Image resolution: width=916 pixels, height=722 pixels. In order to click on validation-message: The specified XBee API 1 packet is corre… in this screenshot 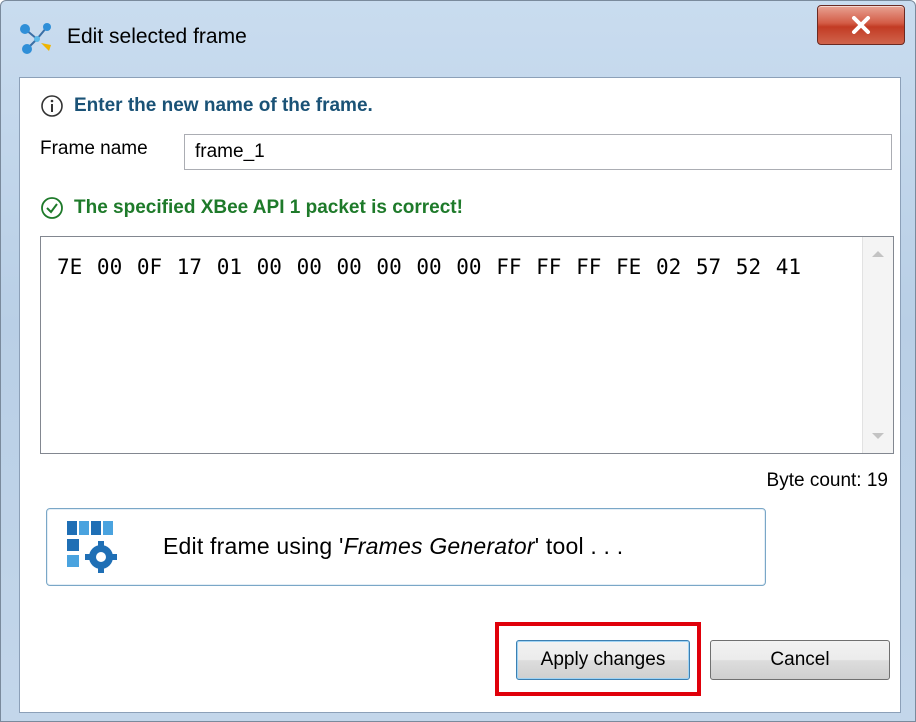, I will do `click(268, 207)`.